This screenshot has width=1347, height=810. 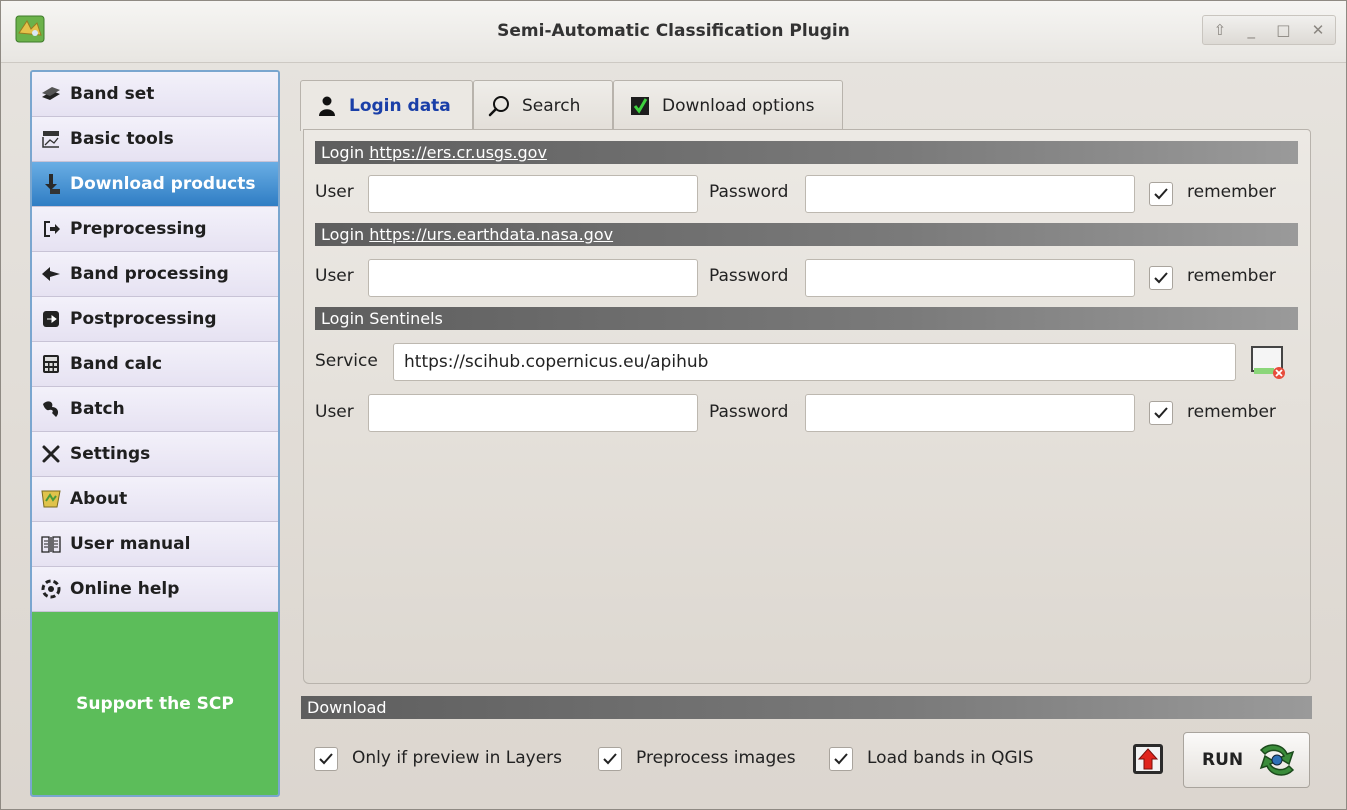 I want to click on only-preview-checkbox, so click(x=326, y=759).